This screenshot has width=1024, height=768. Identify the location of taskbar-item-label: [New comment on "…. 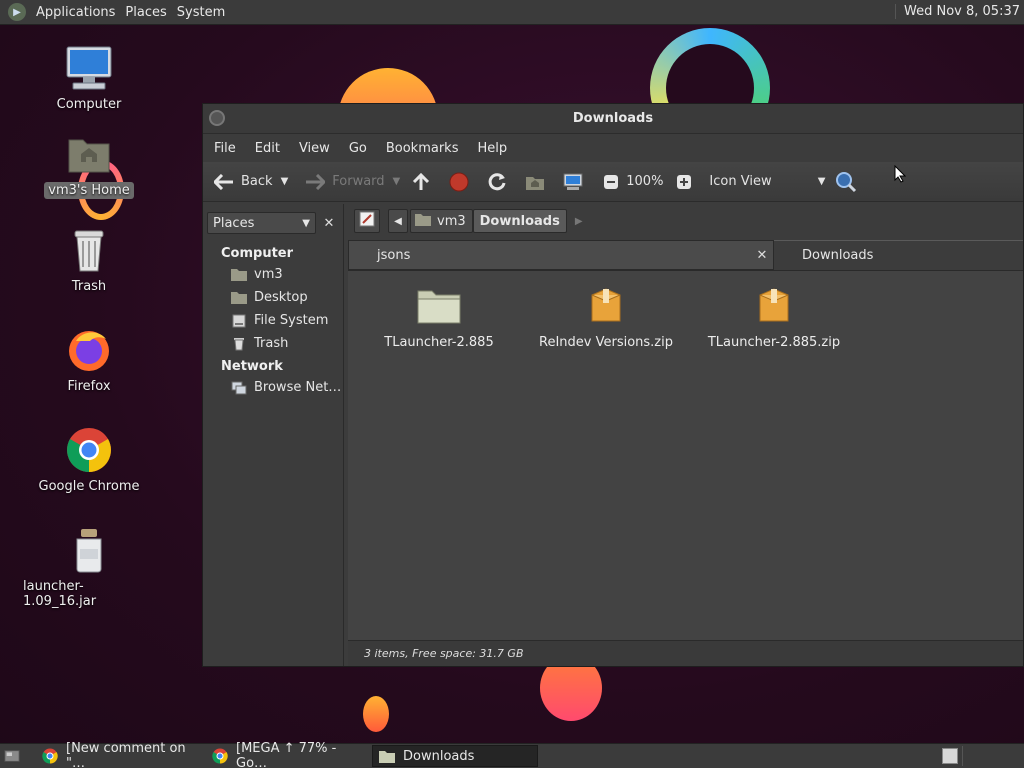
(126, 754).